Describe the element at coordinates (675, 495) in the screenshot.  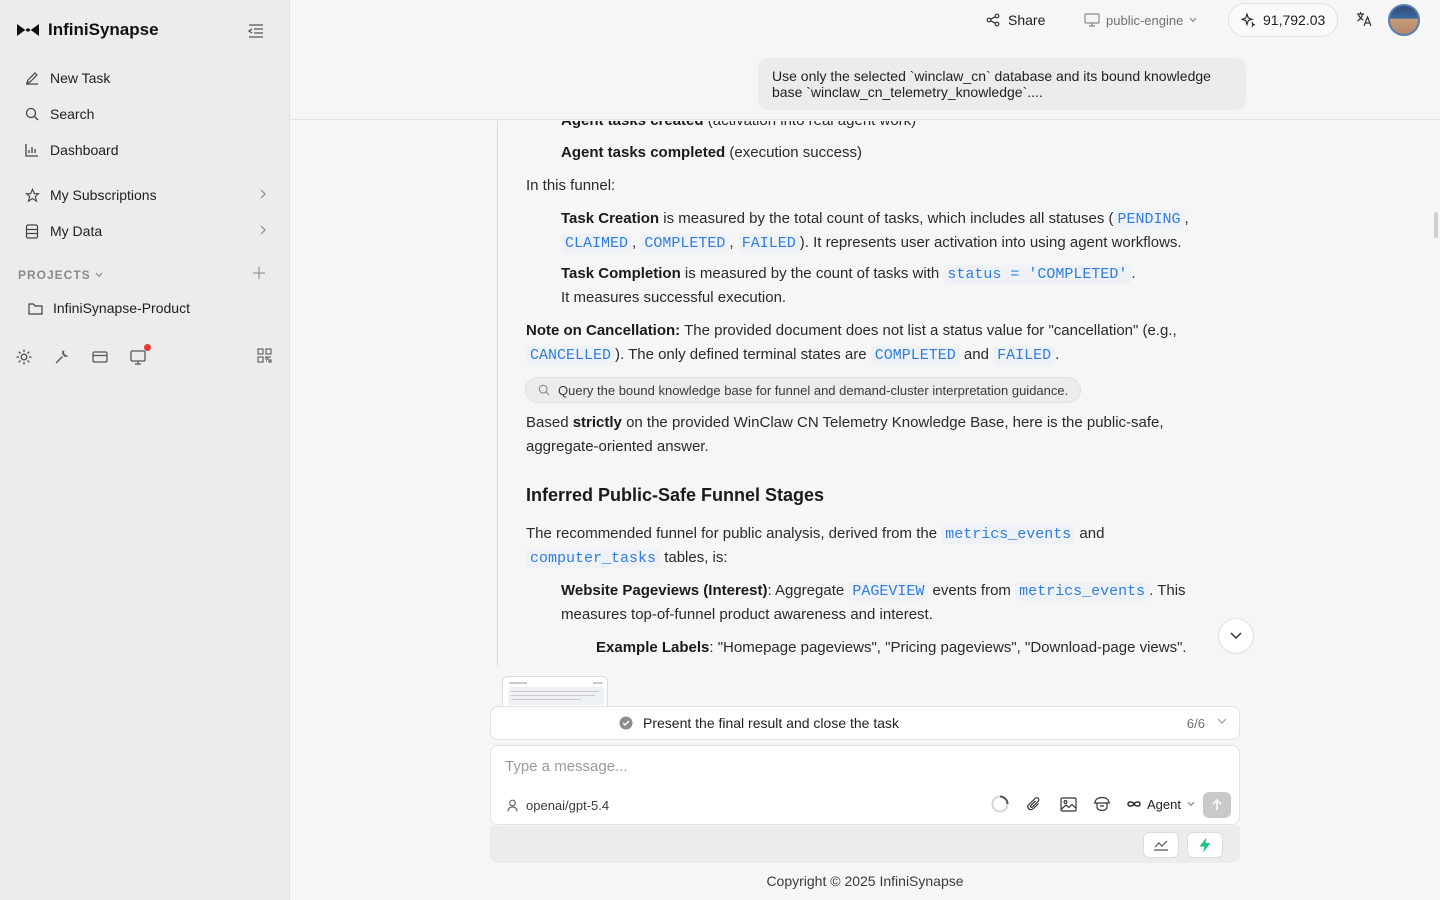
I see `section-heading: Inferred Public-Safe Funnel Stages` at that location.